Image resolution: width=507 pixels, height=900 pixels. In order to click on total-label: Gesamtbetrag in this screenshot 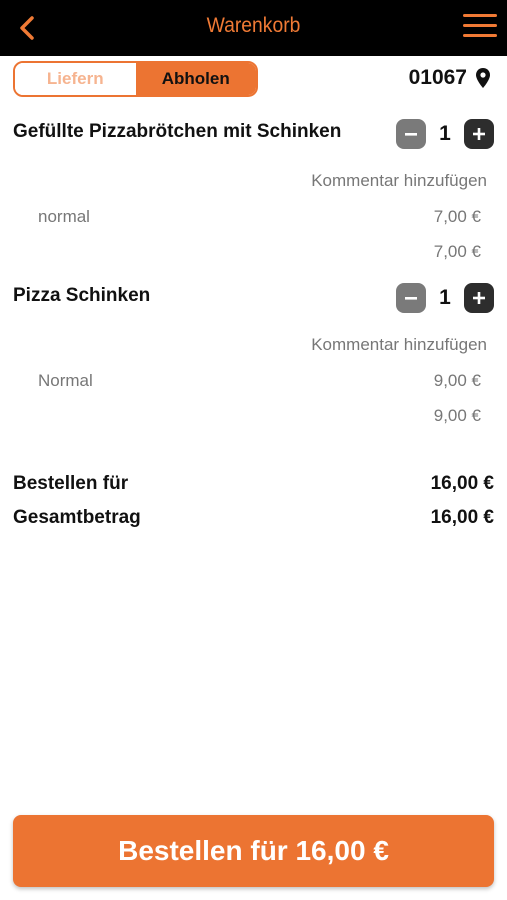, I will do `click(77, 517)`.